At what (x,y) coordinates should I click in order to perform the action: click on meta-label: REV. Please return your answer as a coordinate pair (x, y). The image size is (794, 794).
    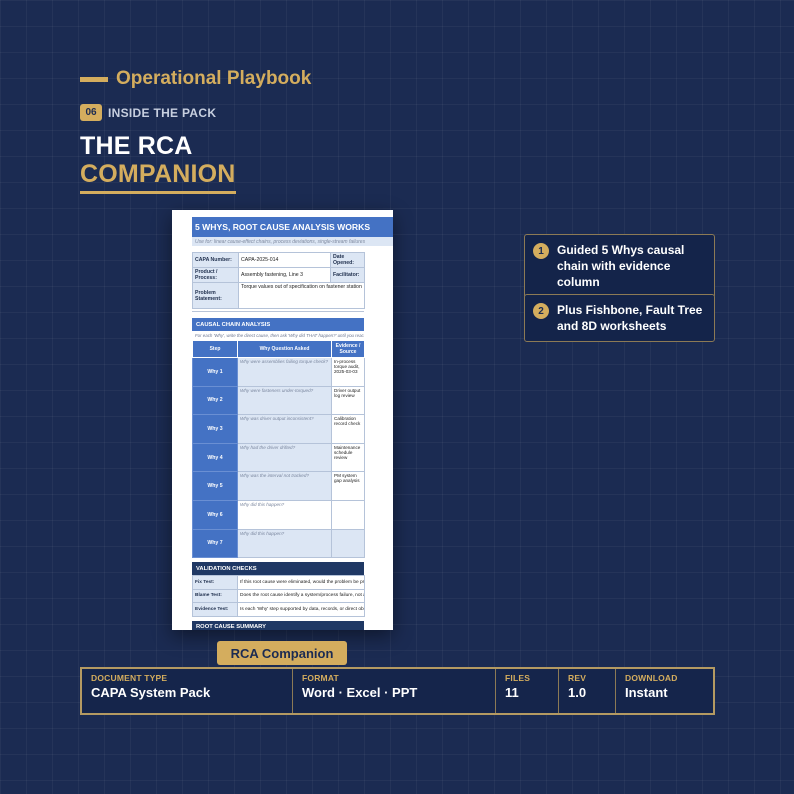
    Looking at the image, I should click on (577, 678).